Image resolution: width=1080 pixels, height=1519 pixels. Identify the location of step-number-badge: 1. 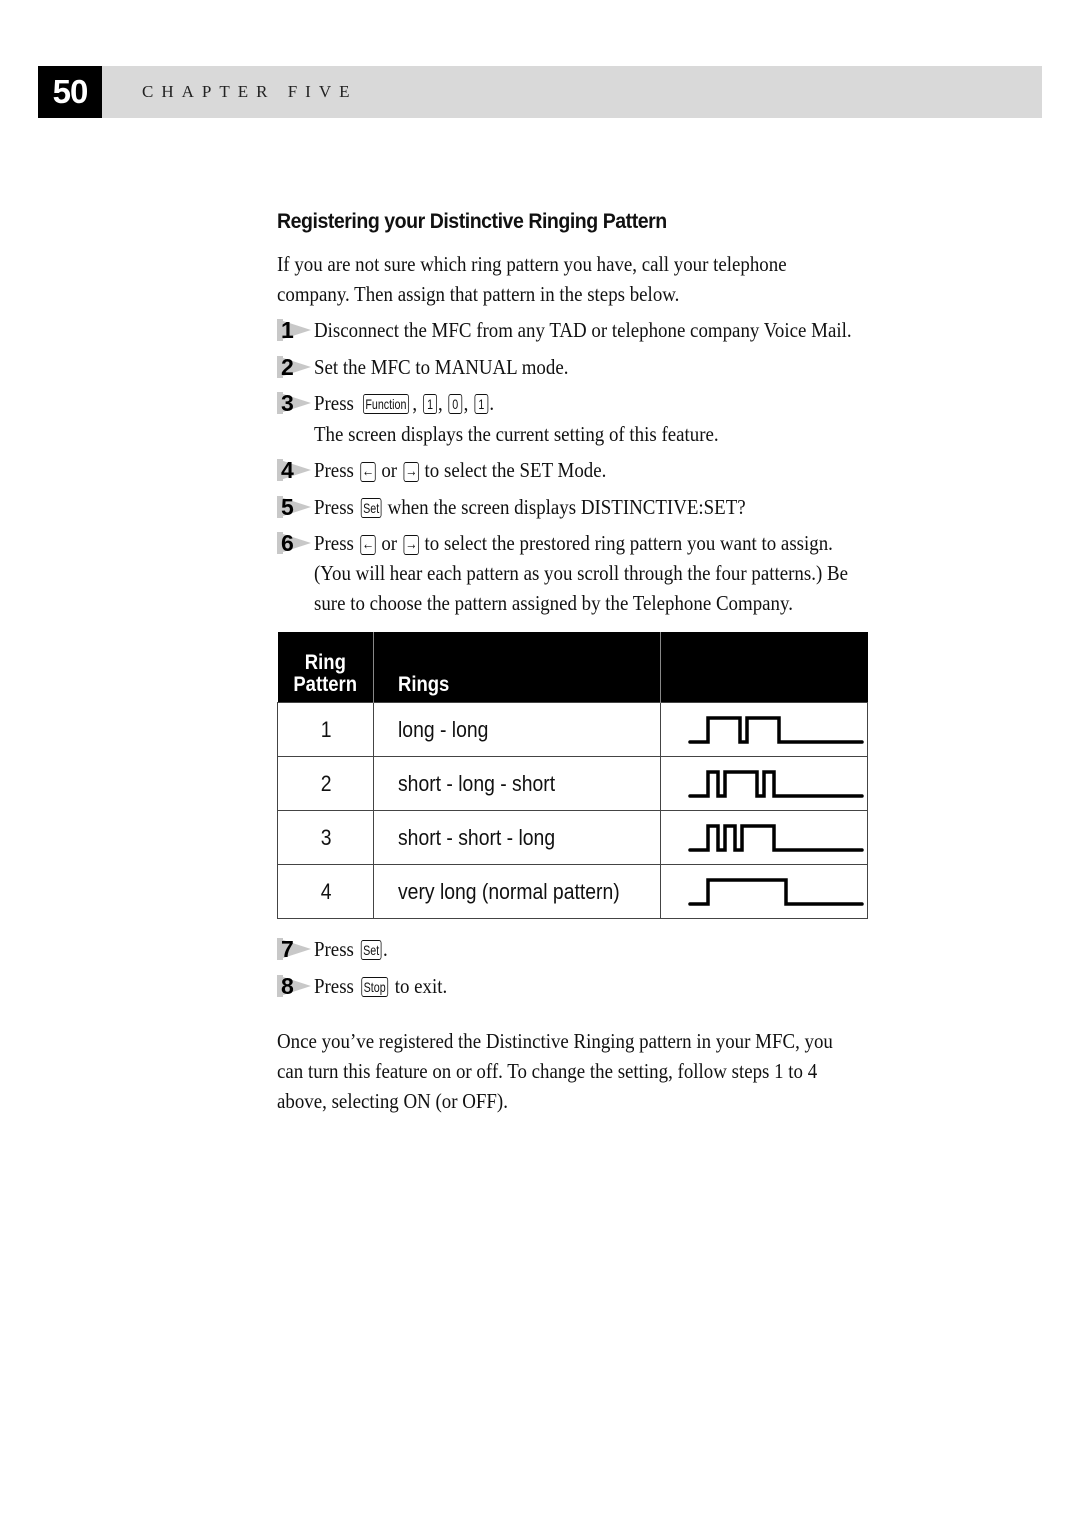
(294, 330).